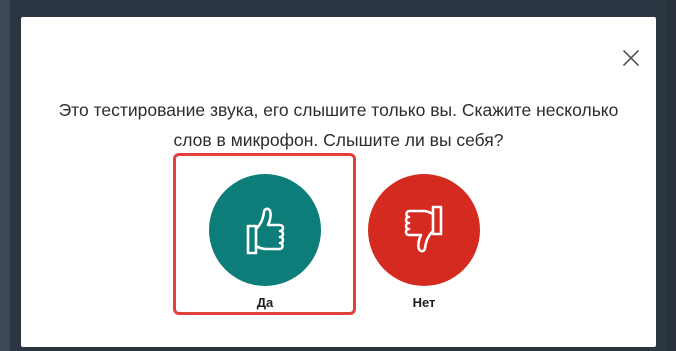 The image size is (676, 351). I want to click on thumbs-up-icon, so click(265, 231).